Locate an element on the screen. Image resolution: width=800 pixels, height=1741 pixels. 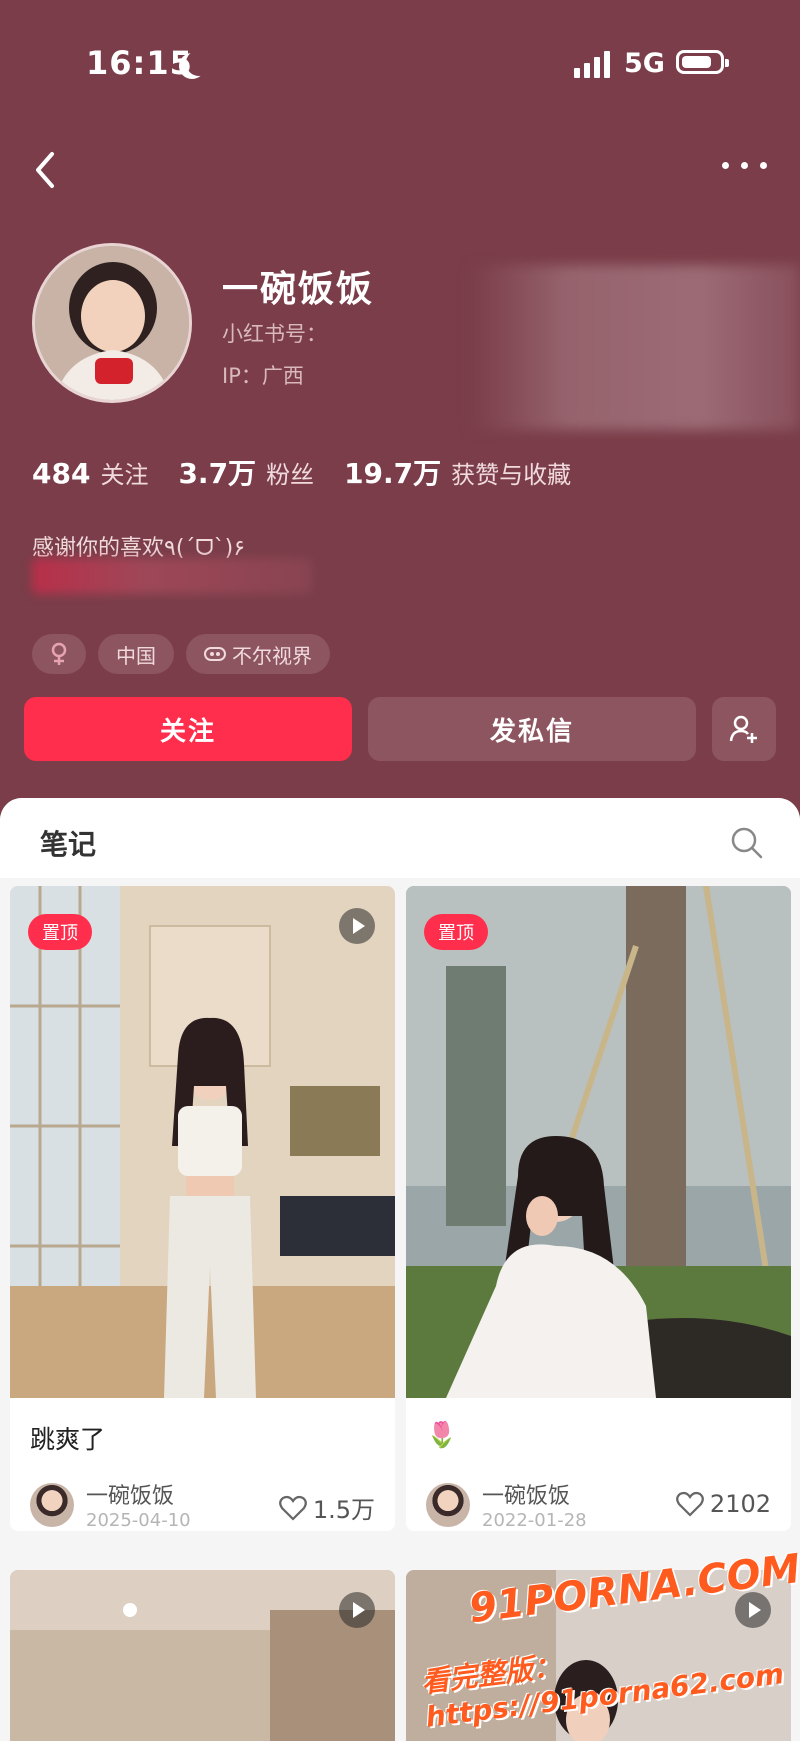
note-title: 跳爽了 is located at coordinates (68, 1439).